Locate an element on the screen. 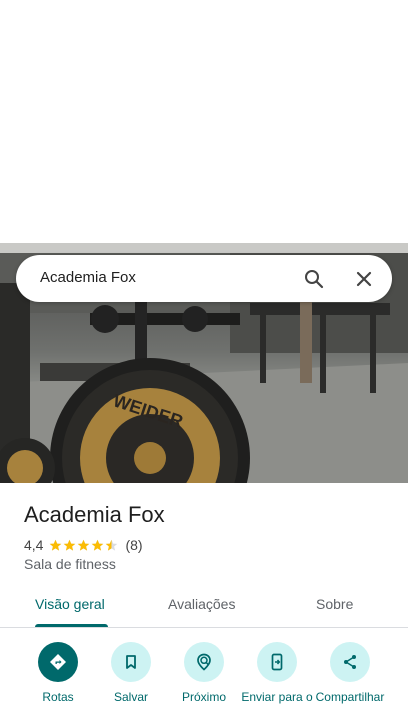  nearby-label: Próximo is located at coordinates (203, 697).